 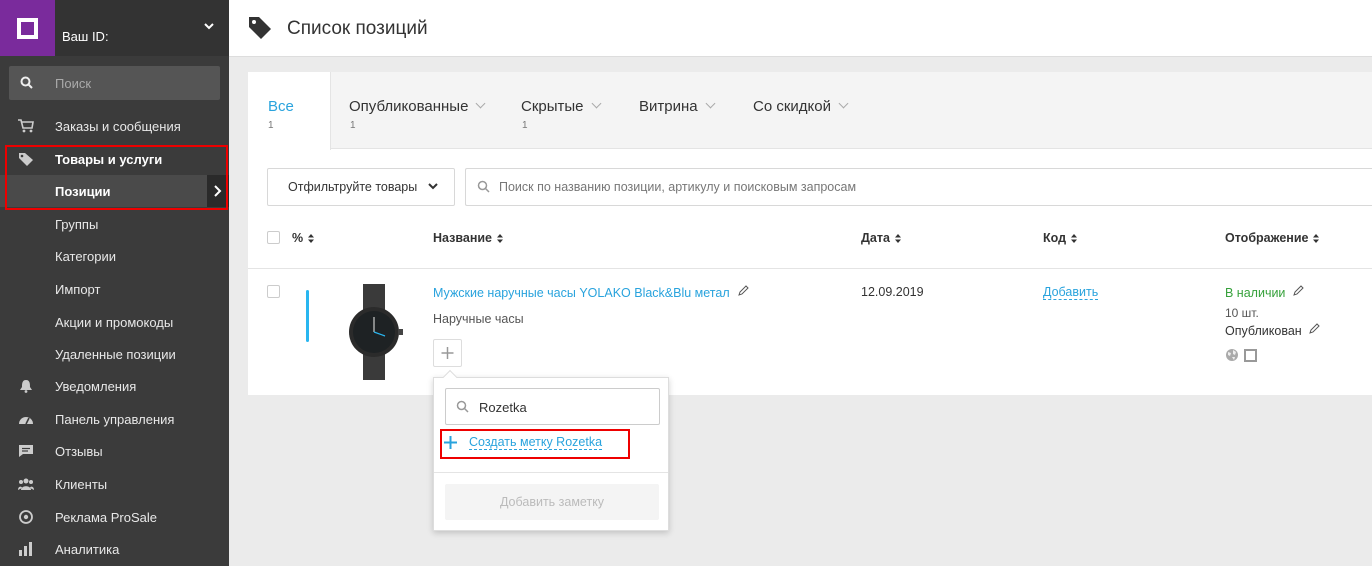 I want to click on column-label: Дата, so click(x=875, y=238).